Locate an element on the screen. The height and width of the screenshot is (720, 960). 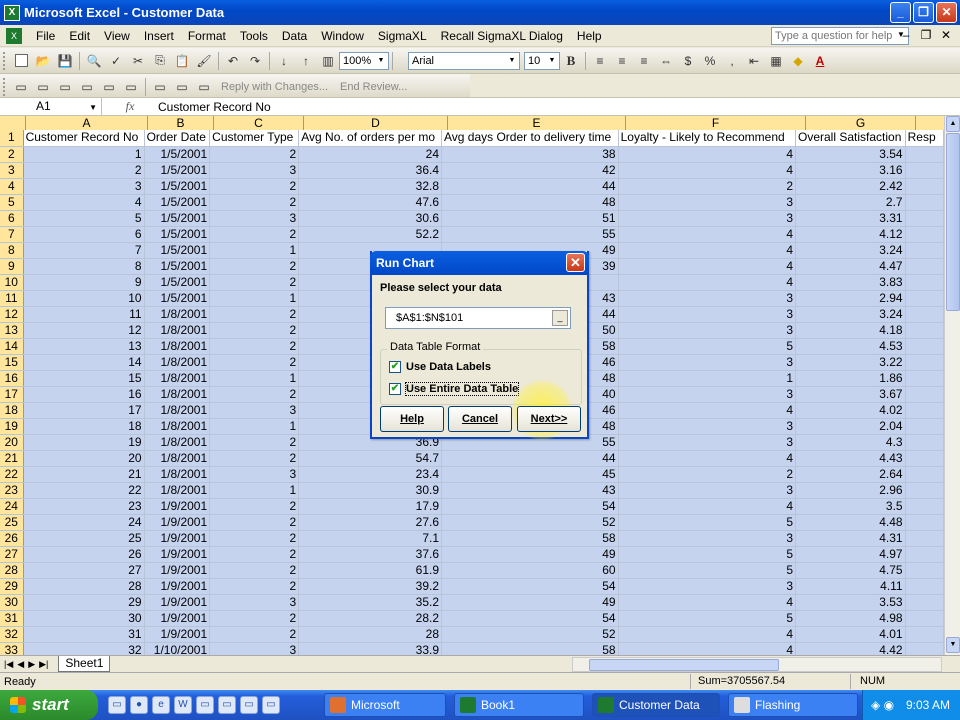
table-cell: 2.64 is located at coordinates (850, 474).